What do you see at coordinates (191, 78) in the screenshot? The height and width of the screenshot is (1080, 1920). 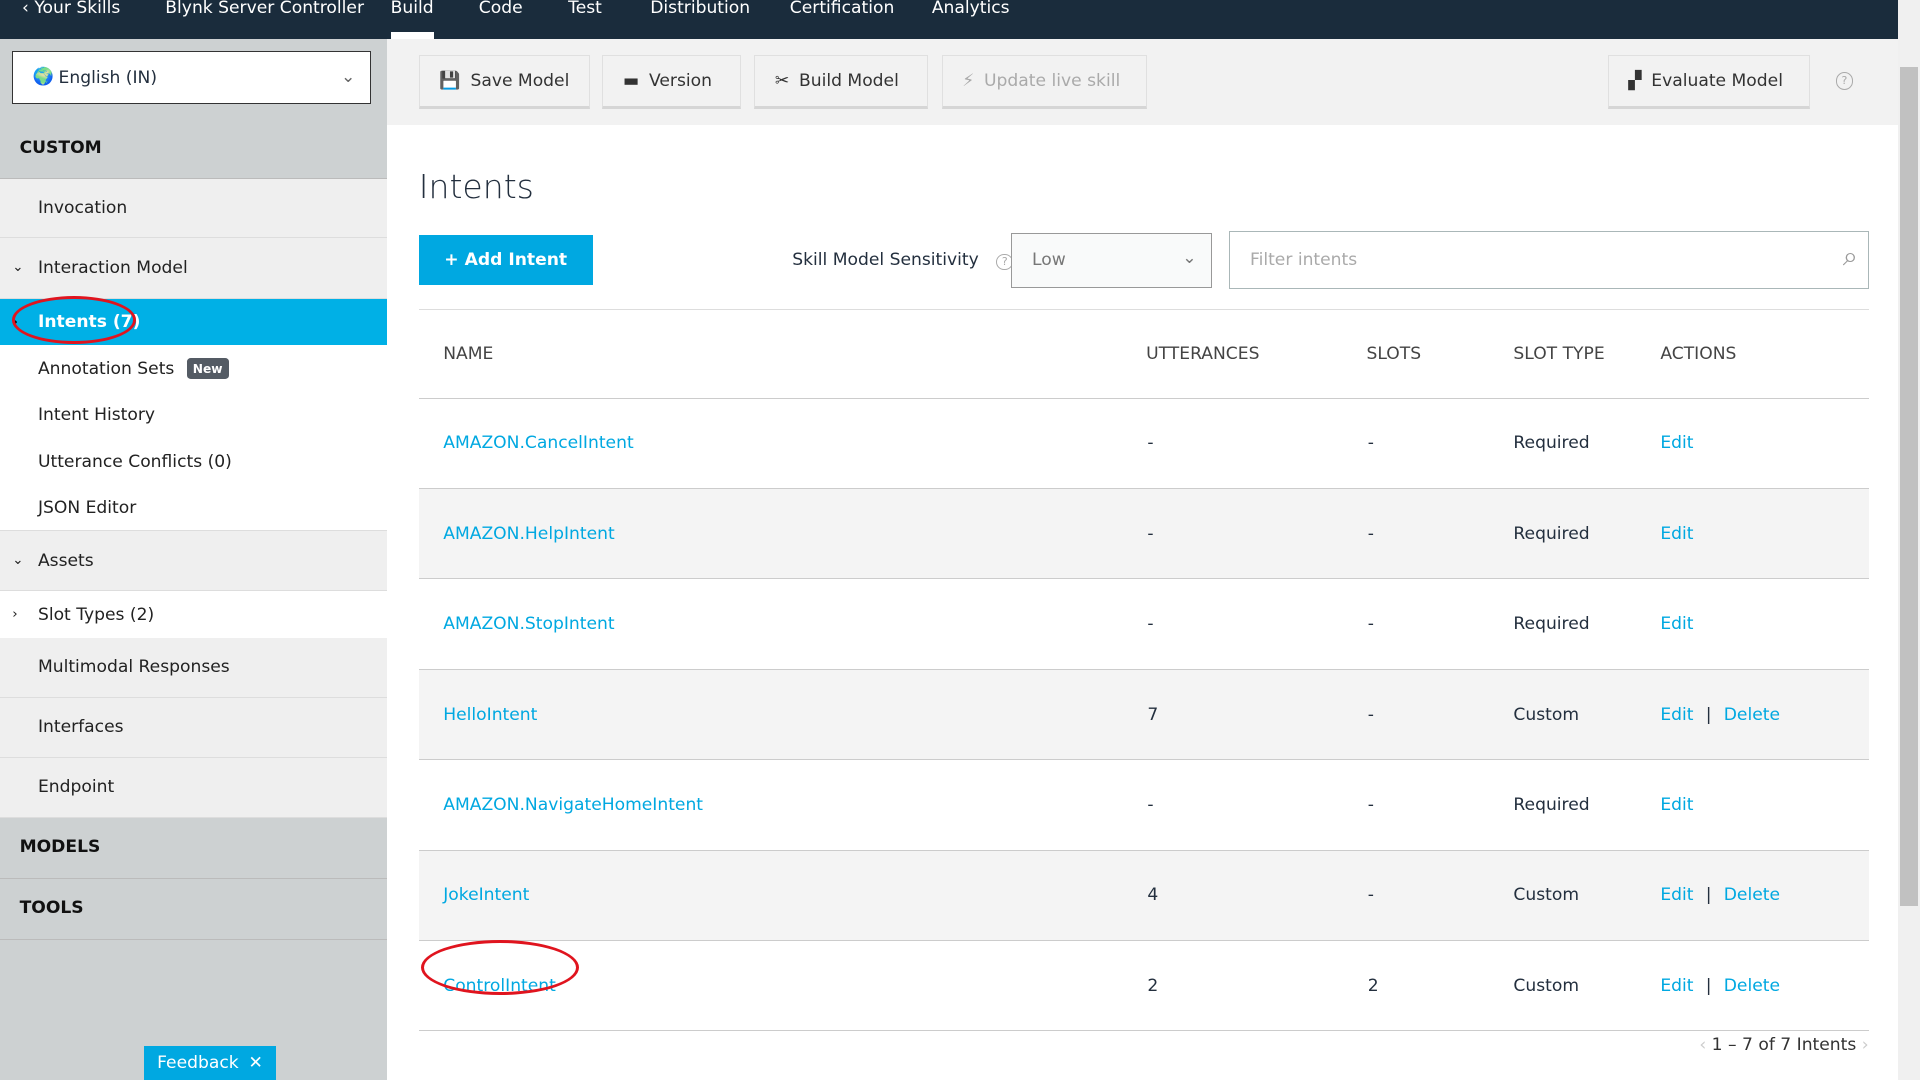 I see `language-select: 🌍 English (IN) ⌄` at bounding box center [191, 78].